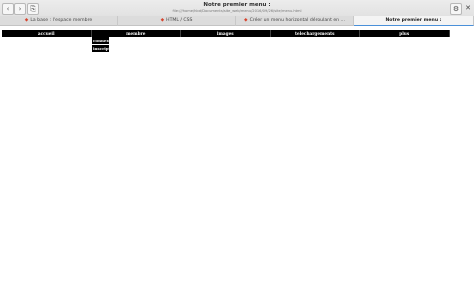 This screenshot has height=287, width=474. What do you see at coordinates (61, 20) in the screenshot?
I see `tab-label: La base : l'espace membre` at bounding box center [61, 20].